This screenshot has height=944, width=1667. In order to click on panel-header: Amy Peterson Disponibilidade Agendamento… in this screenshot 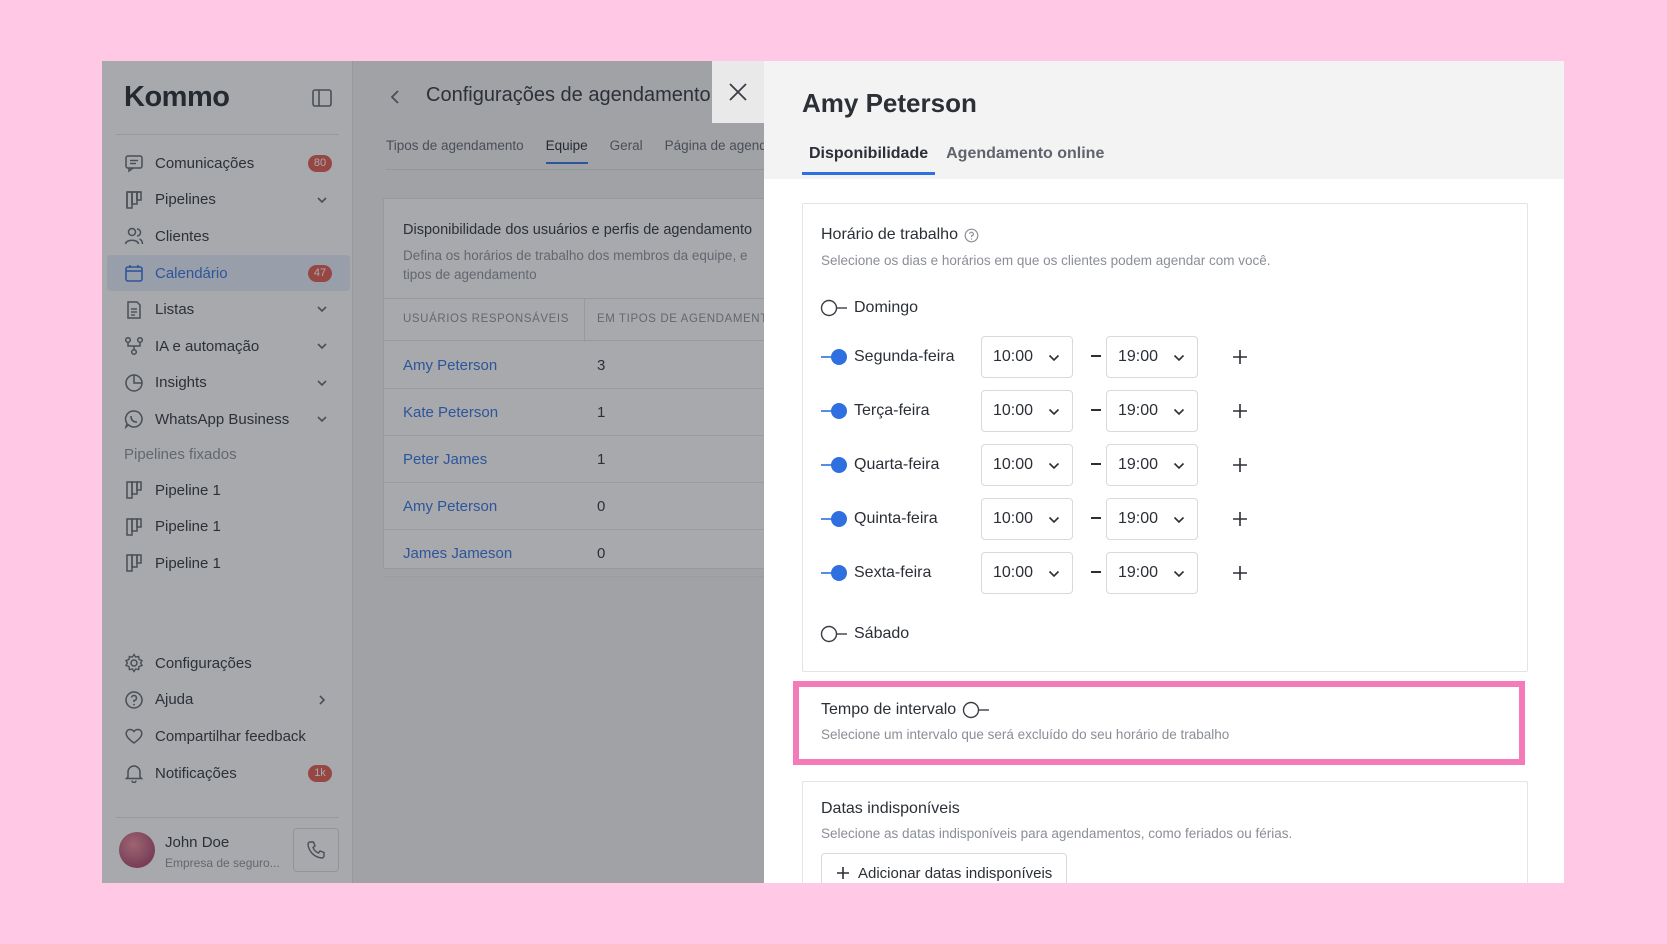, I will do `click(1164, 120)`.